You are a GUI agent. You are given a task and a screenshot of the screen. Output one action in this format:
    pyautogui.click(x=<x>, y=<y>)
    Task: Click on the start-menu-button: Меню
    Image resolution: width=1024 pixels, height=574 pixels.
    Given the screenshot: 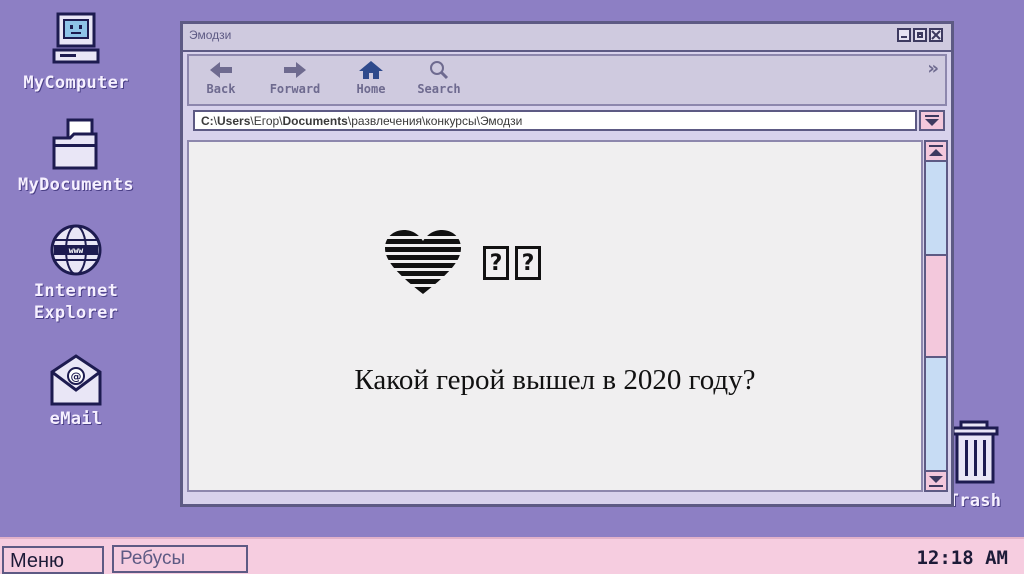 What is the action you would take?
    pyautogui.click(x=53, y=560)
    